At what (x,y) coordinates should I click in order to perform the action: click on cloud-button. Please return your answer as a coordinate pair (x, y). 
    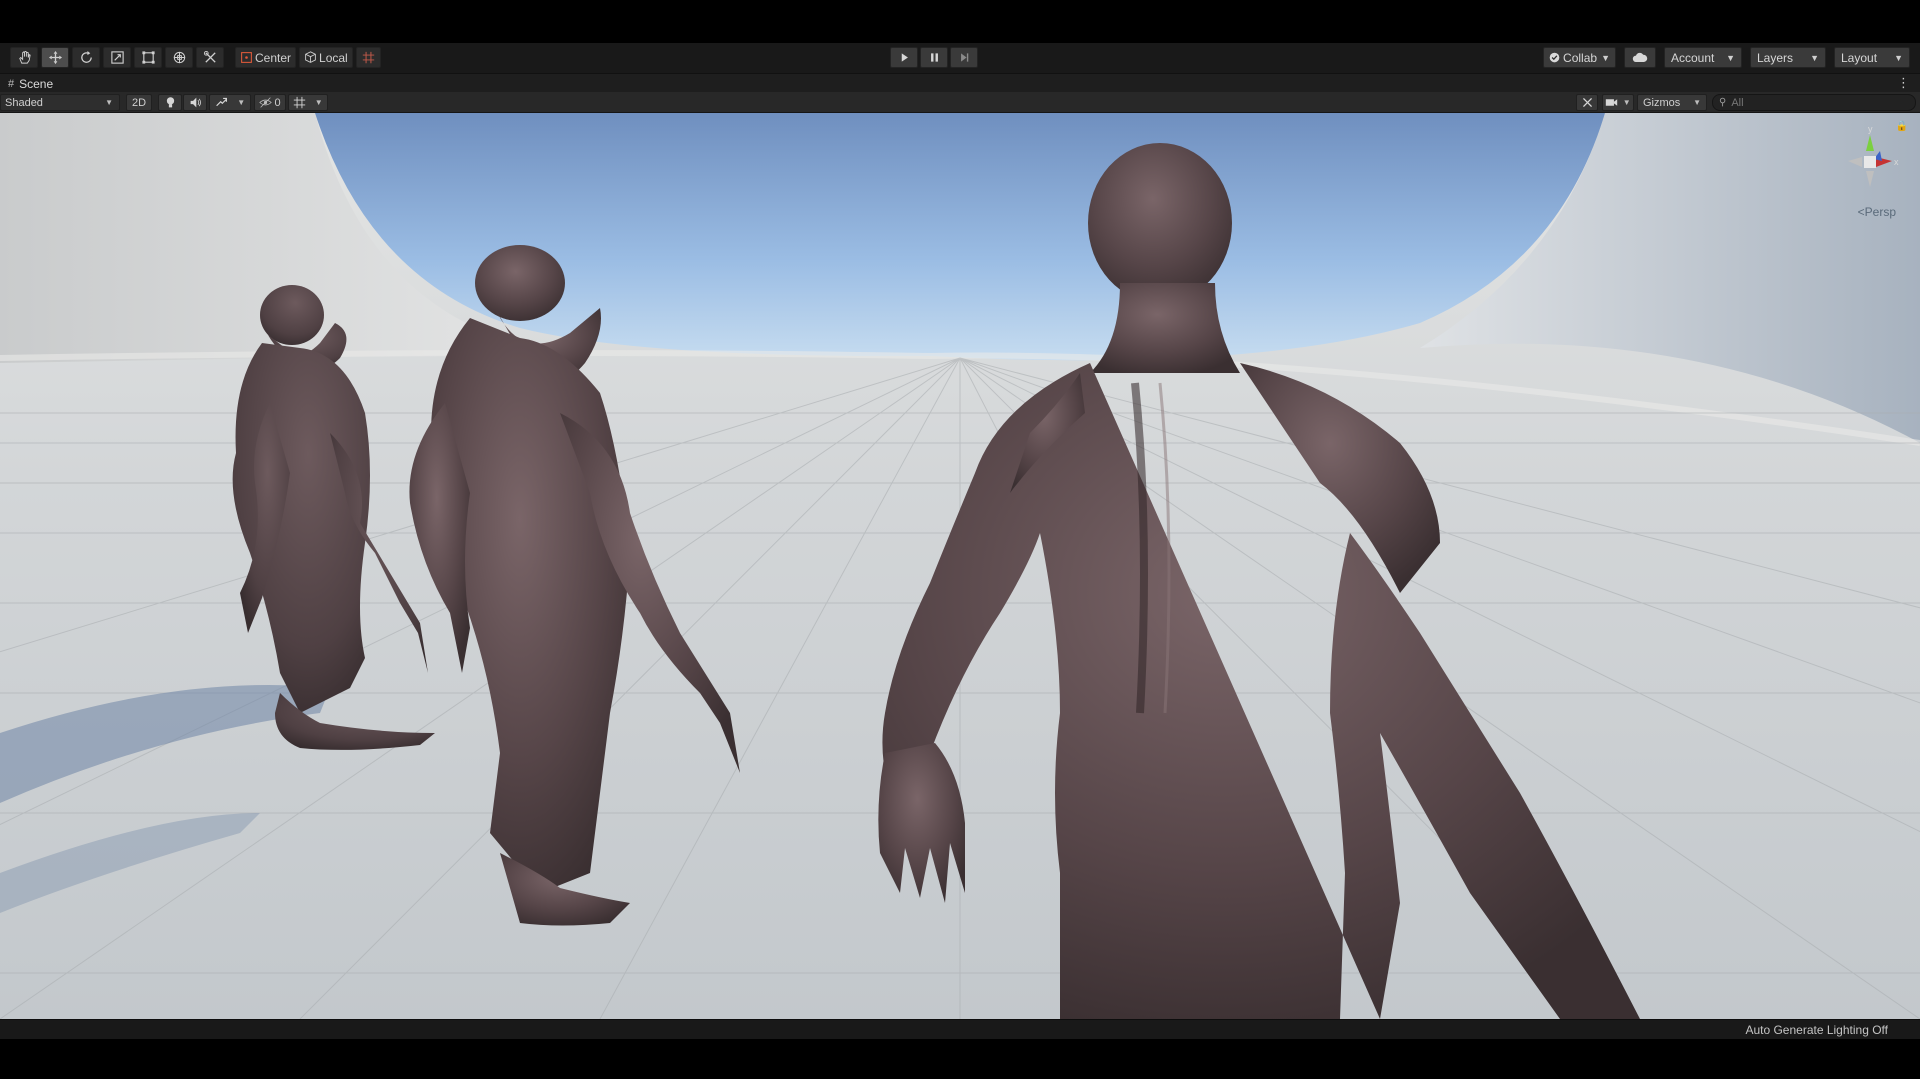
    Looking at the image, I should click on (1640, 57).